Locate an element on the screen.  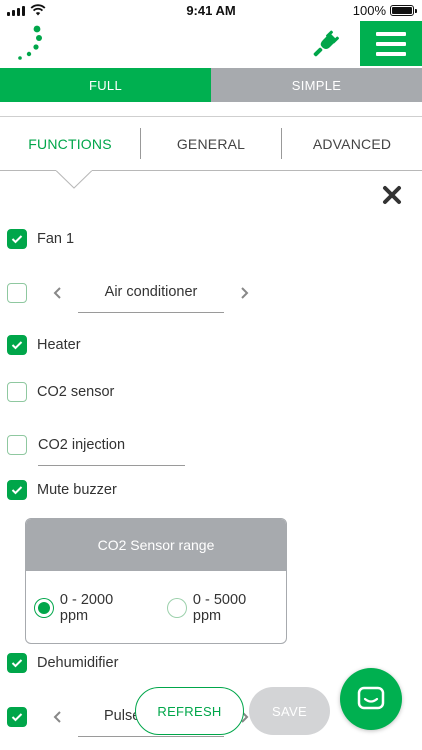
active-tab-indicator is located at coordinates (74, 179).